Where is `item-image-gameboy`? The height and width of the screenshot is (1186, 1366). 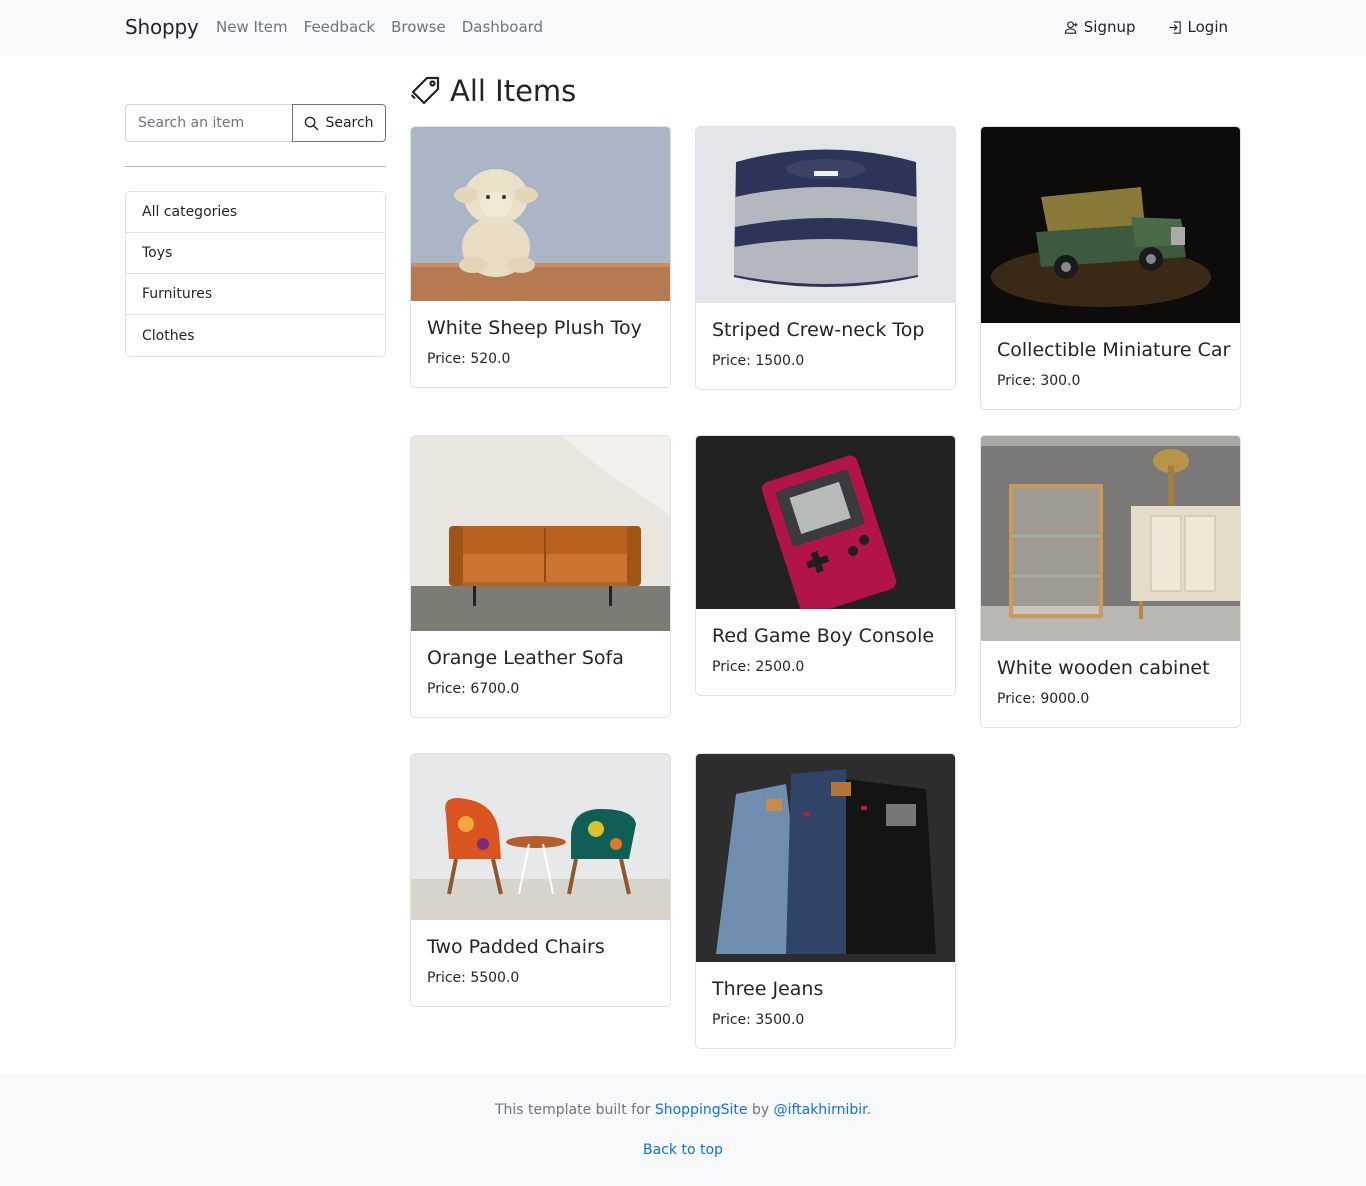
item-image-gameboy is located at coordinates (825, 522).